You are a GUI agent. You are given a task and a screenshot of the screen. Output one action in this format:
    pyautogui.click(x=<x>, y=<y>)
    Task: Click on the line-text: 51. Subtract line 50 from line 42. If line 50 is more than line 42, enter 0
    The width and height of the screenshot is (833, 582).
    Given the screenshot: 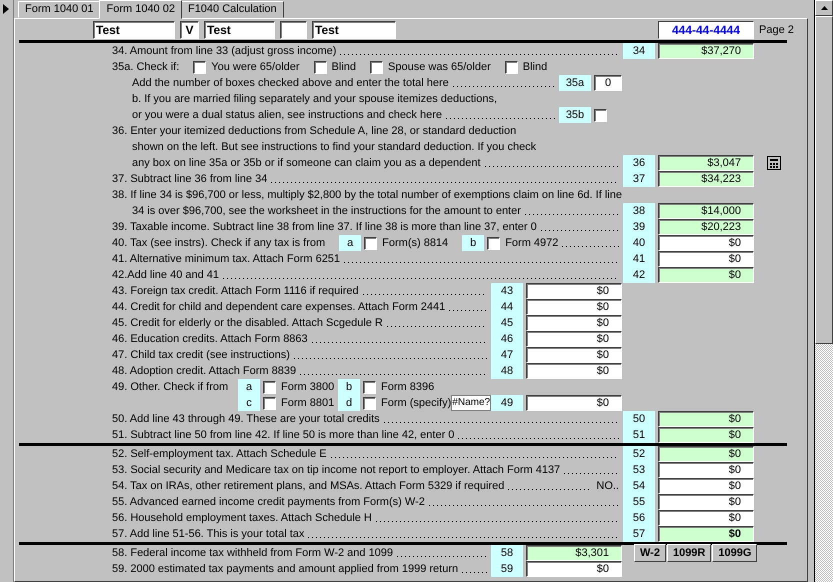 What is the action you would take?
    pyautogui.click(x=283, y=435)
    